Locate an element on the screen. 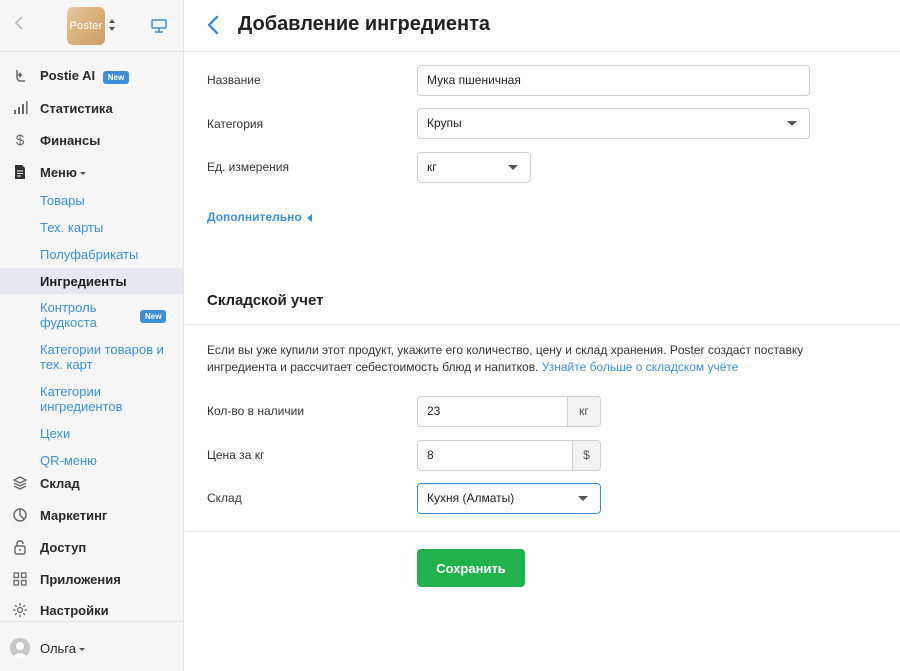 The width and height of the screenshot is (900, 671). sidebar-item-label: Настройки is located at coordinates (74, 610).